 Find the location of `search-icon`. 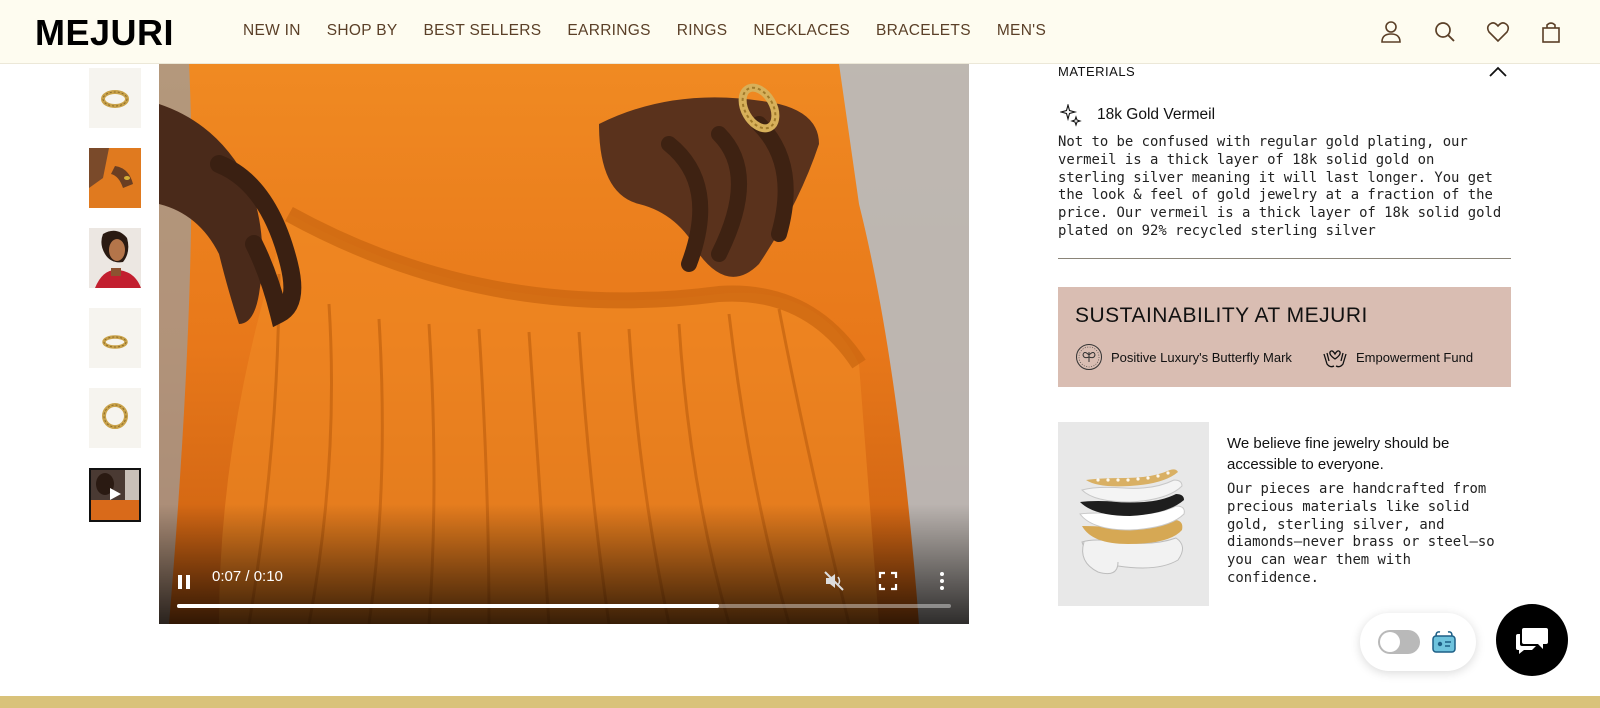

search-icon is located at coordinates (1445, 32).